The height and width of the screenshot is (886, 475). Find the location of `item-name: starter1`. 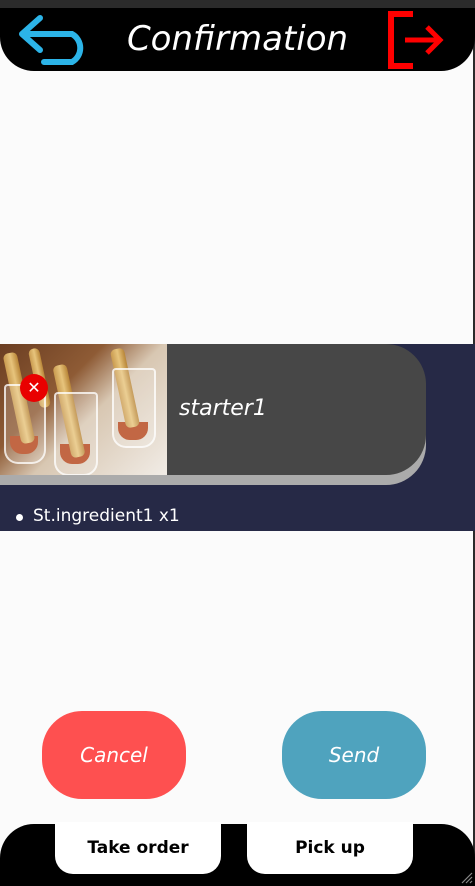

item-name: starter1 is located at coordinates (223, 408).